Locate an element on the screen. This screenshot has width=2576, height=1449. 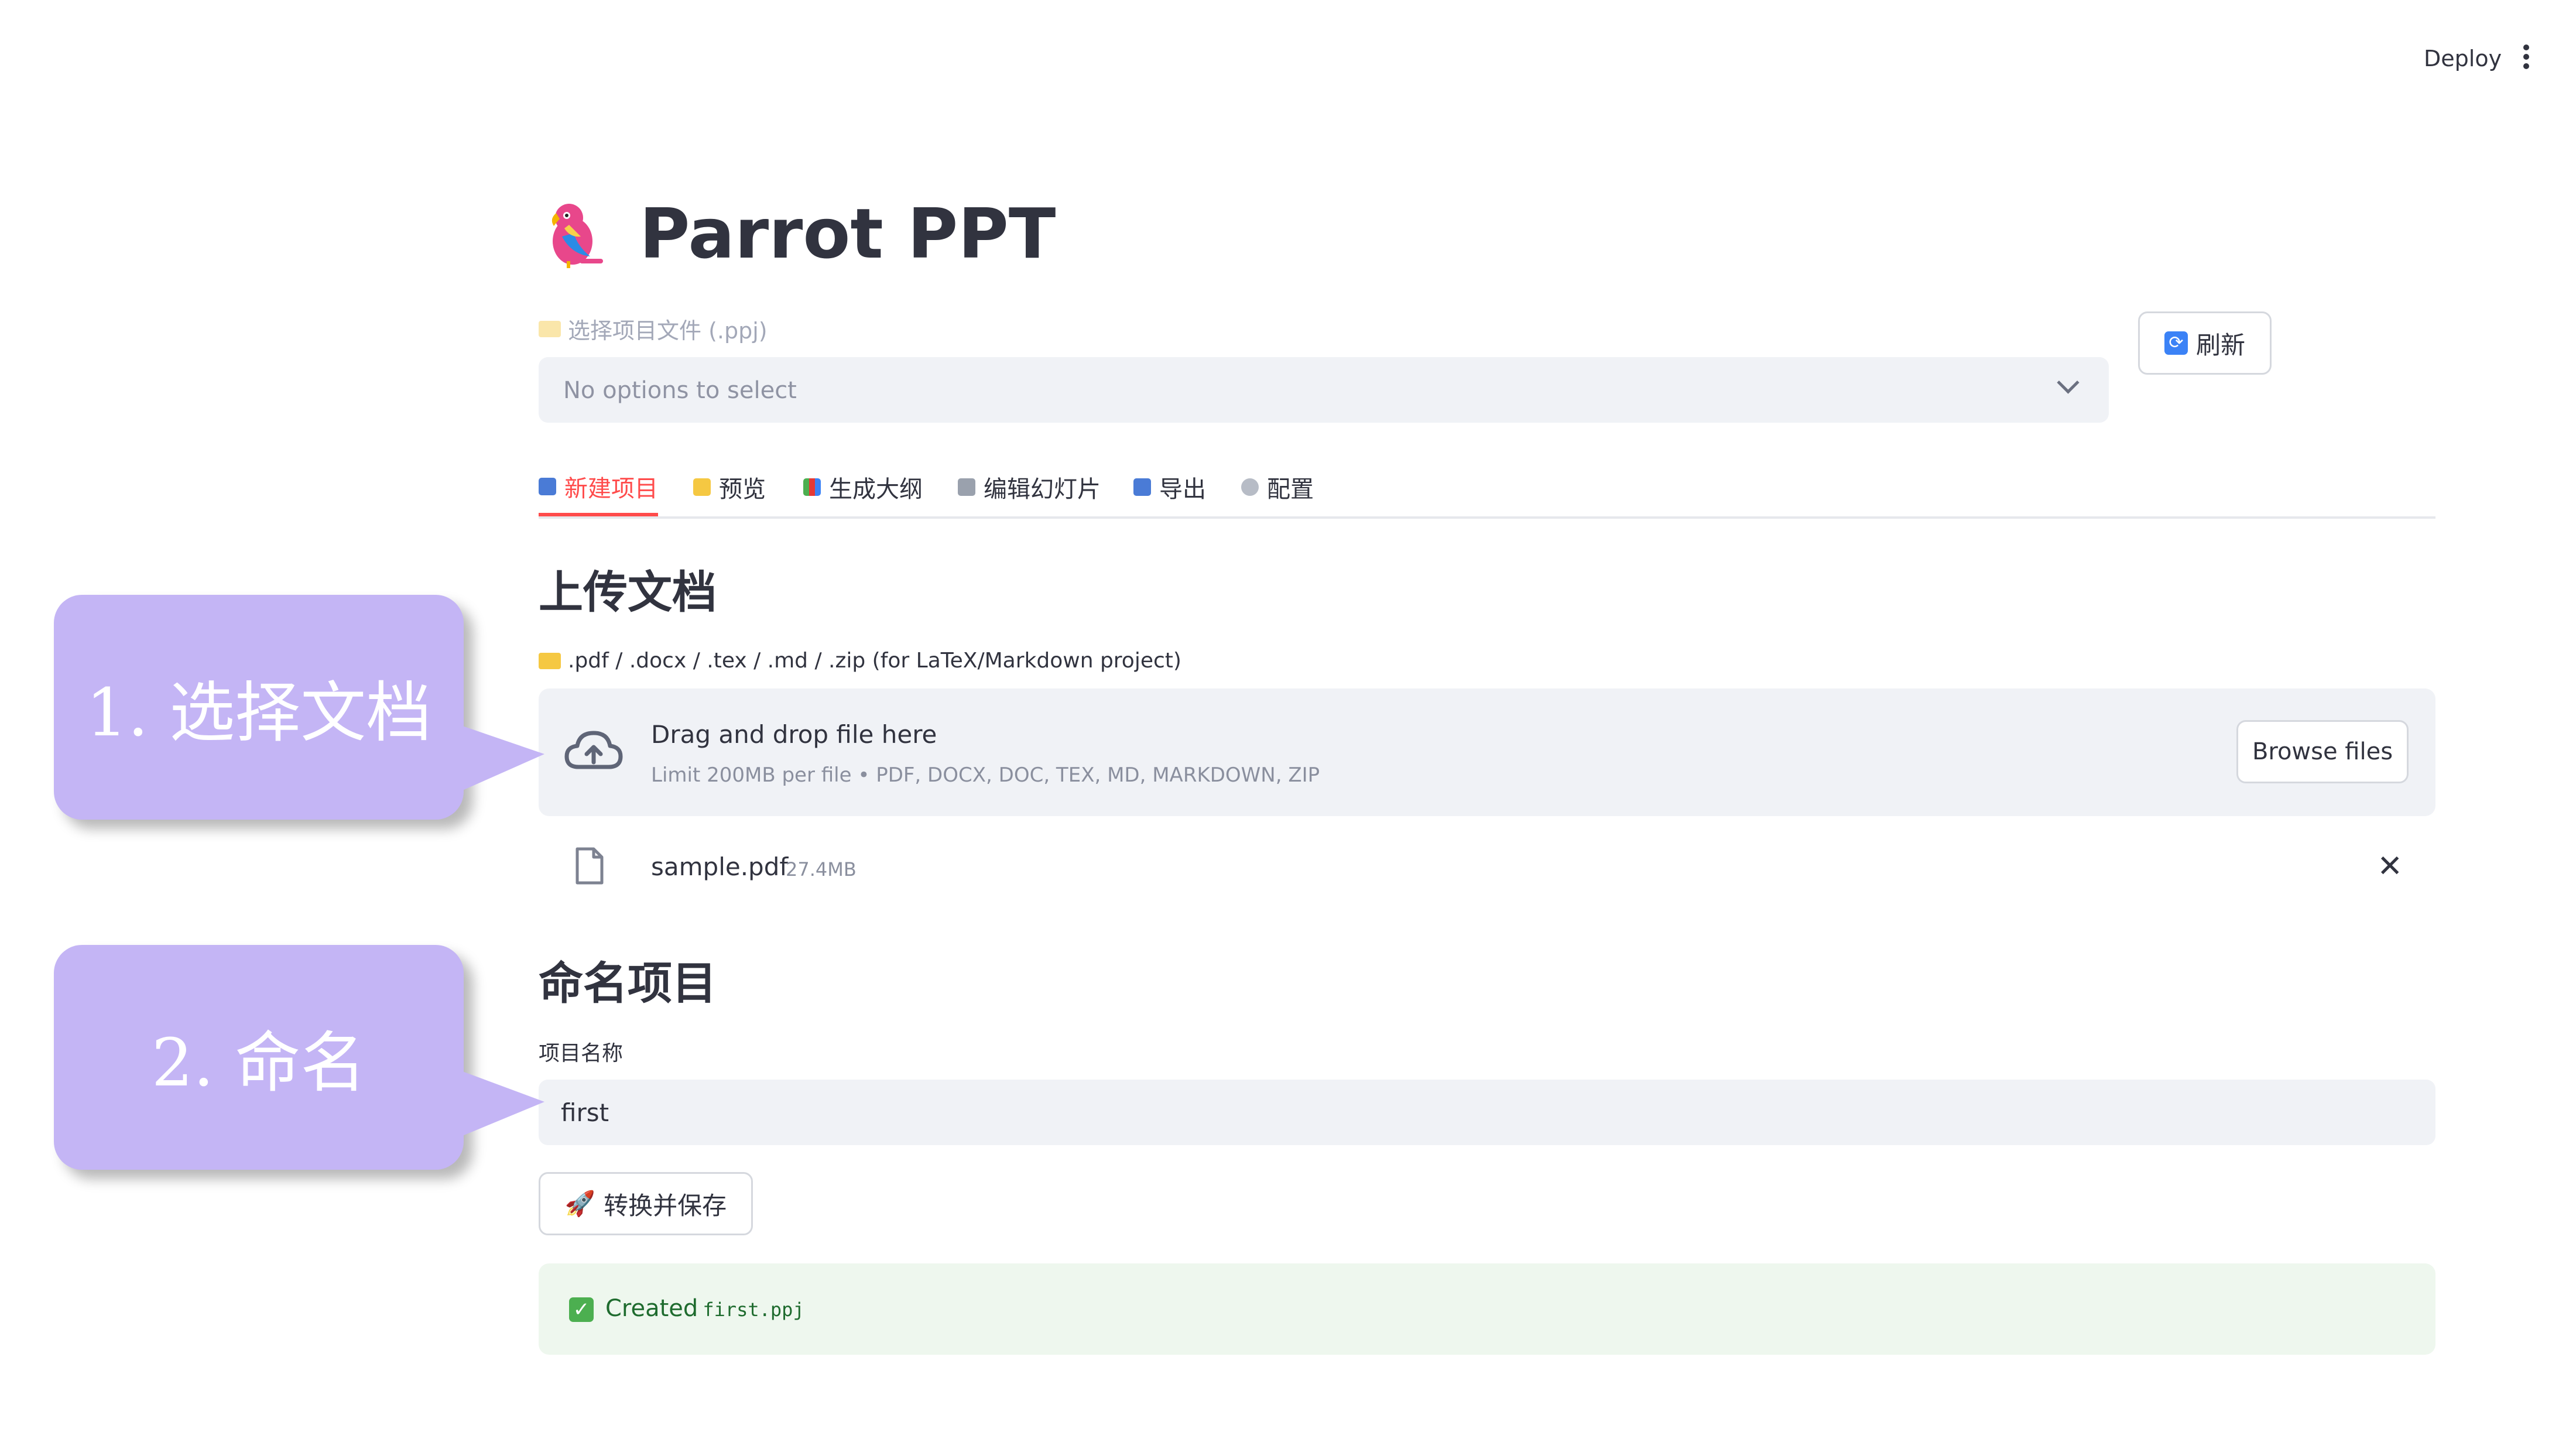
callout-name-project: 2. 命名 is located at coordinates (259, 1057).